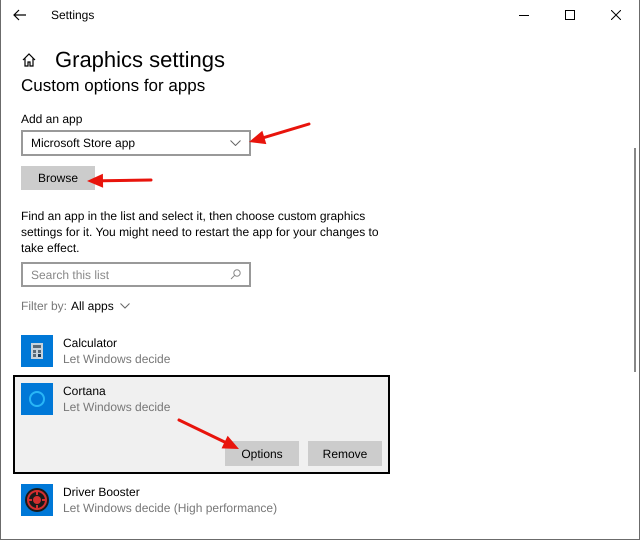 This screenshot has width=640, height=540. What do you see at coordinates (85, 391) in the screenshot?
I see `app-name: Cortana` at bounding box center [85, 391].